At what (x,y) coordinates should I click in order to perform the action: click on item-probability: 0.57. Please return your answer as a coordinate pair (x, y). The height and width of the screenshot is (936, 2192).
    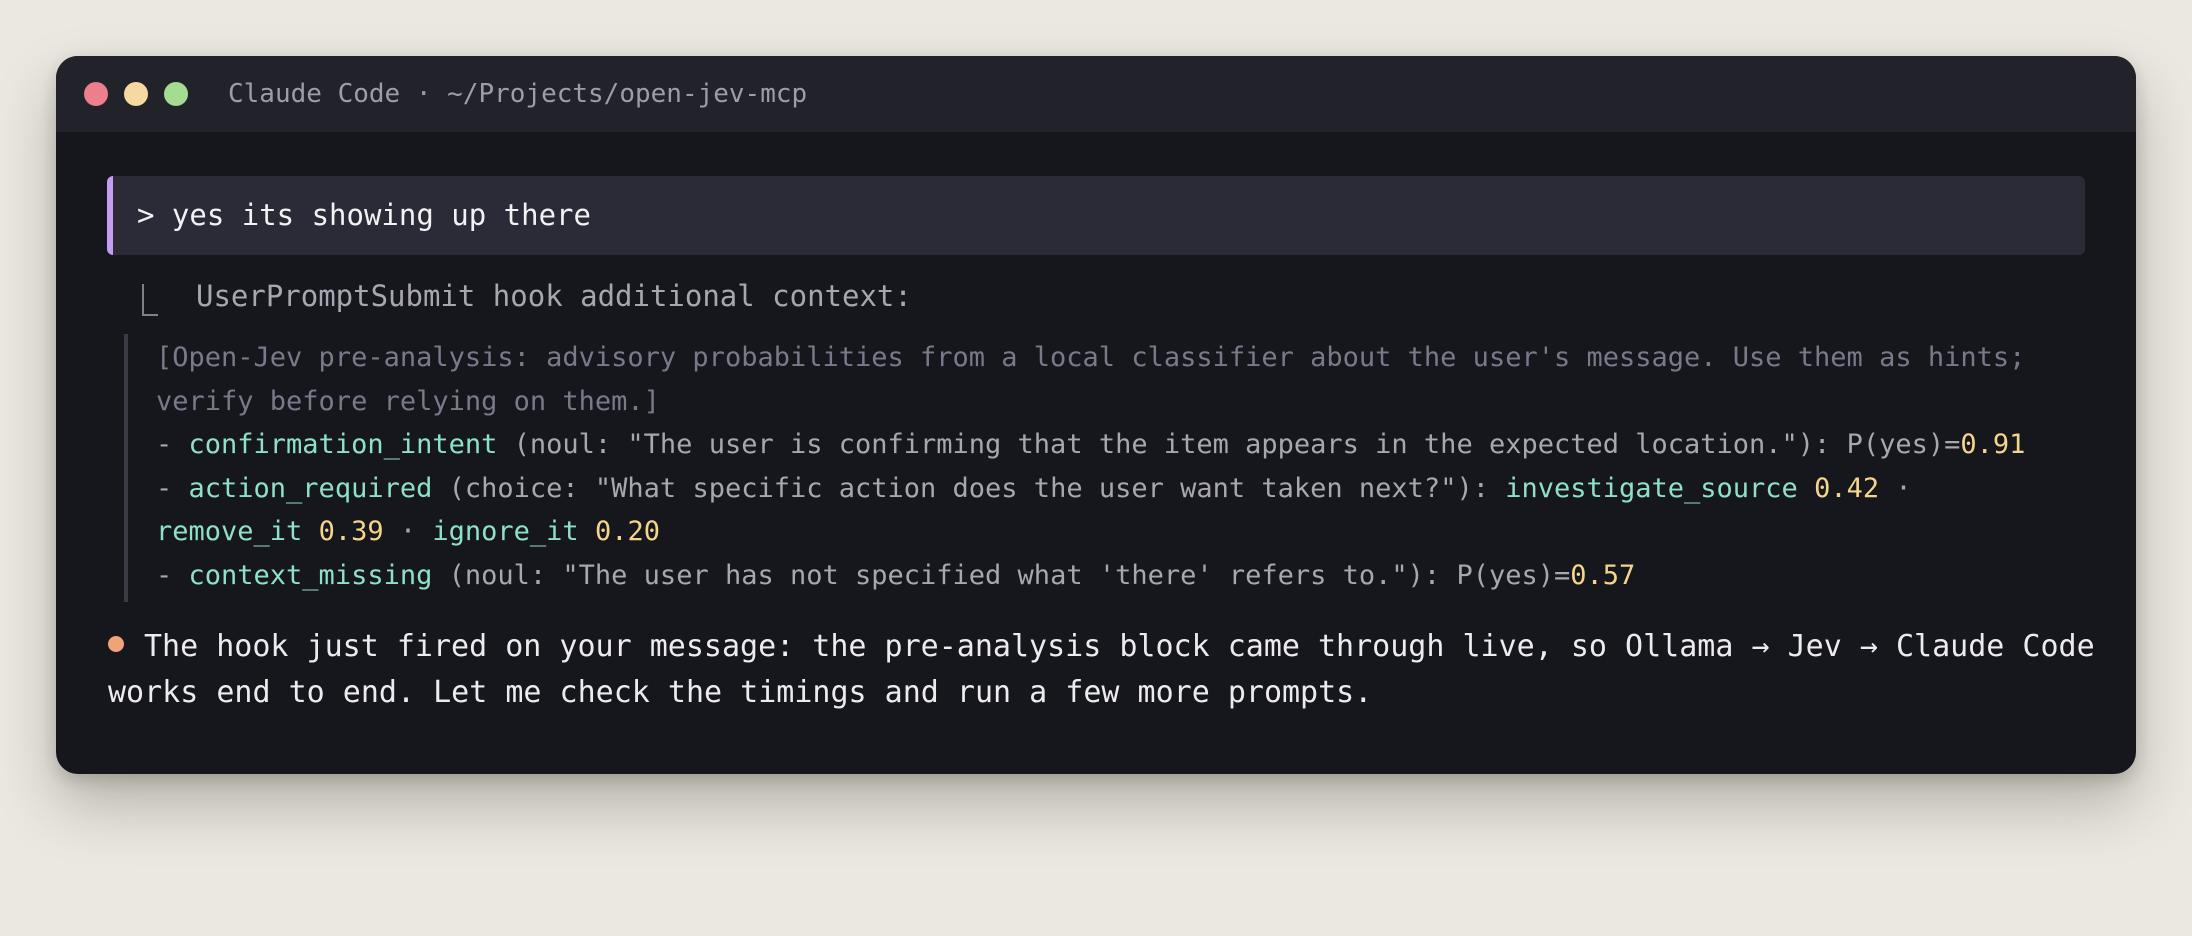
    Looking at the image, I should click on (1603, 575).